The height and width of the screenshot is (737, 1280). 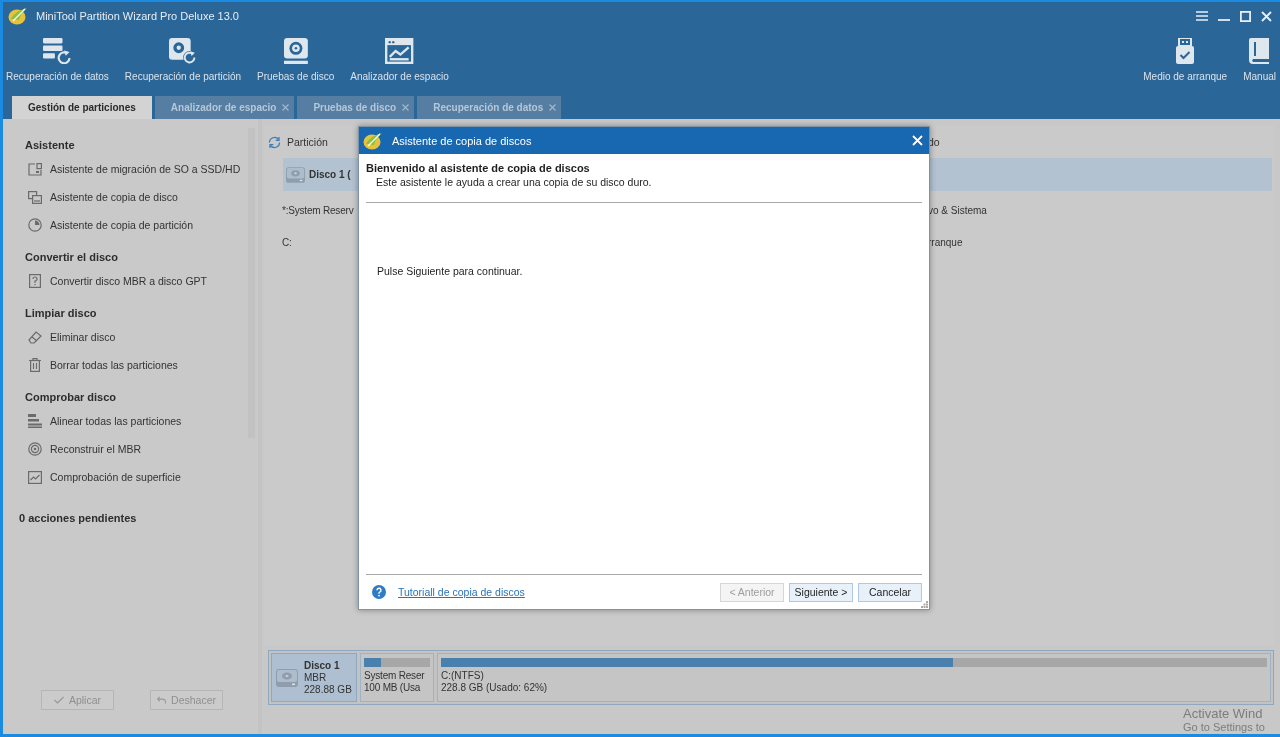 What do you see at coordinates (141, 449) in the screenshot?
I see `sidebar-item: Reconstruir el MBR` at bounding box center [141, 449].